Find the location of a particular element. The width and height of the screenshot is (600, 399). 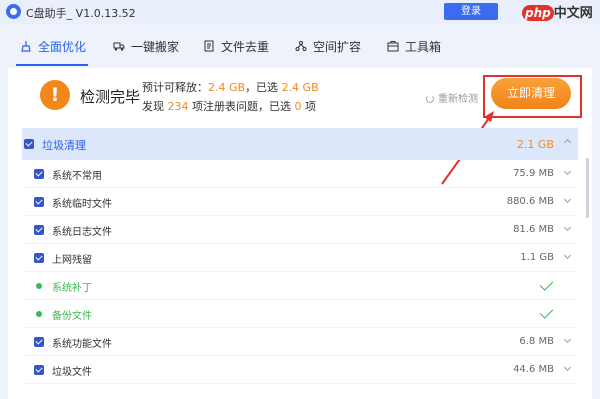

clean-now-button: 立即清理 is located at coordinates (531, 93).